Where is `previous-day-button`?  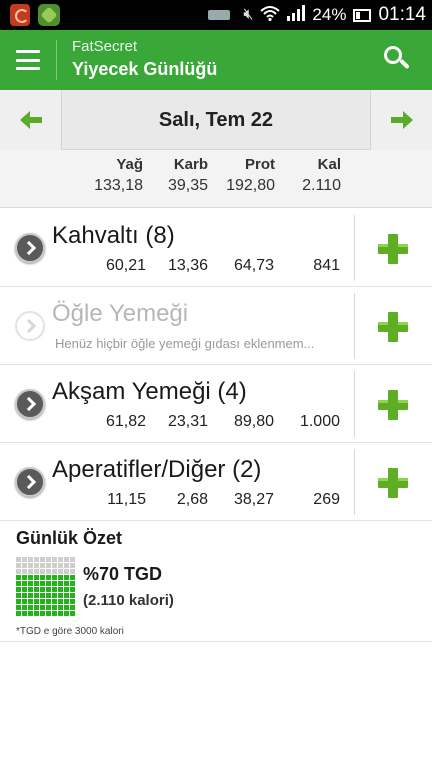
previous-day-button is located at coordinates (31, 120).